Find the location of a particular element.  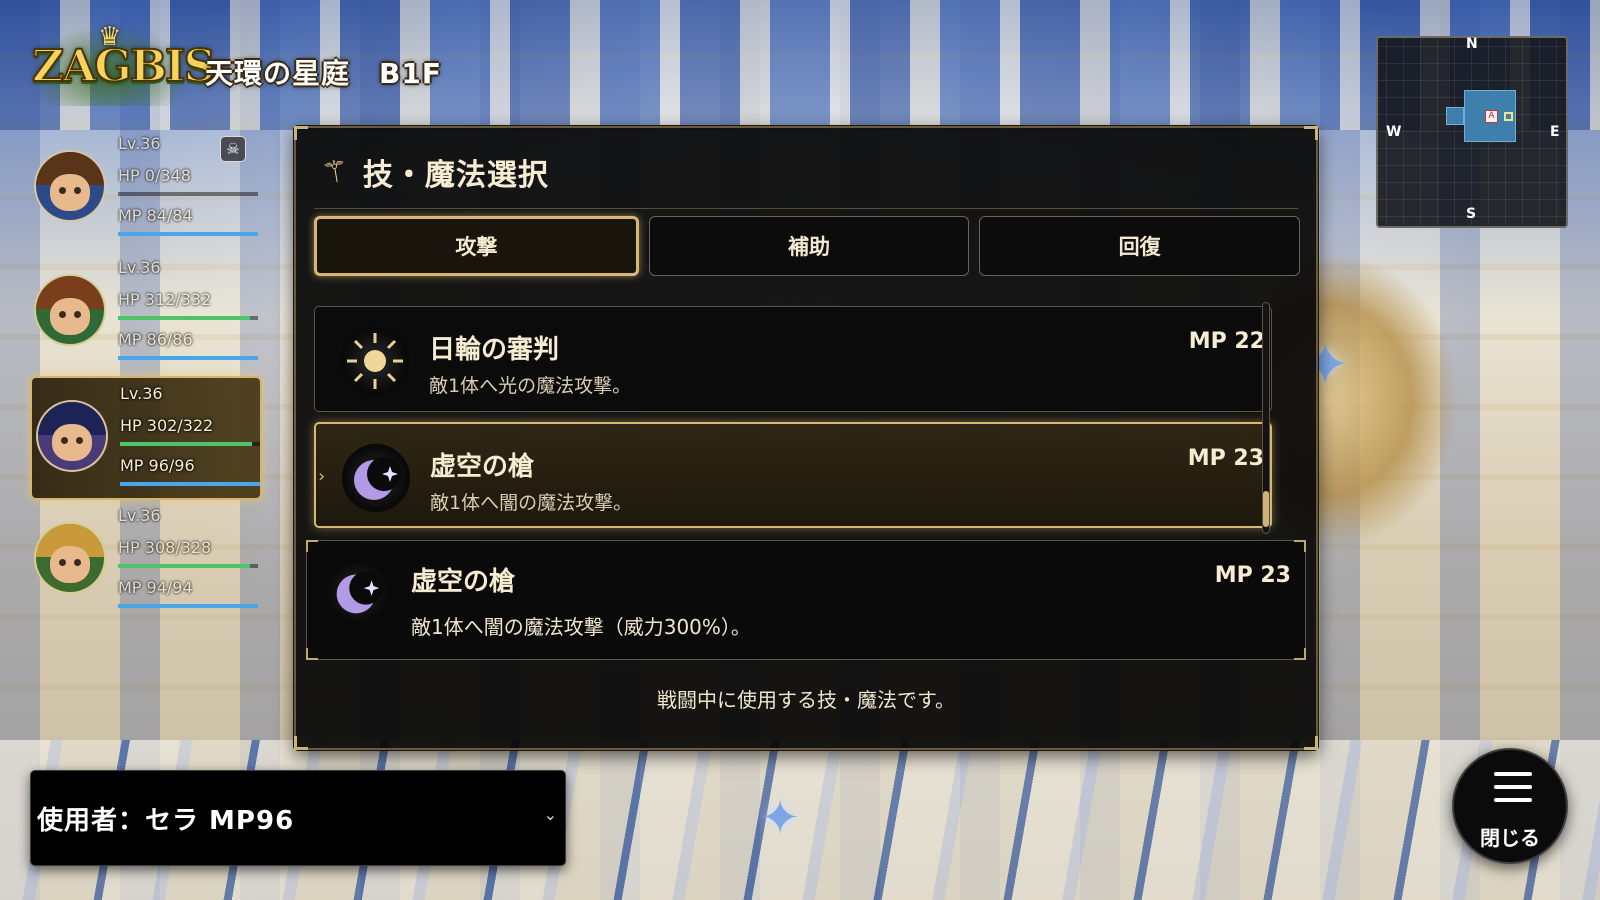

user-select-dropdown: 使用者：セラ MP96 ⌄ is located at coordinates (298, 818).